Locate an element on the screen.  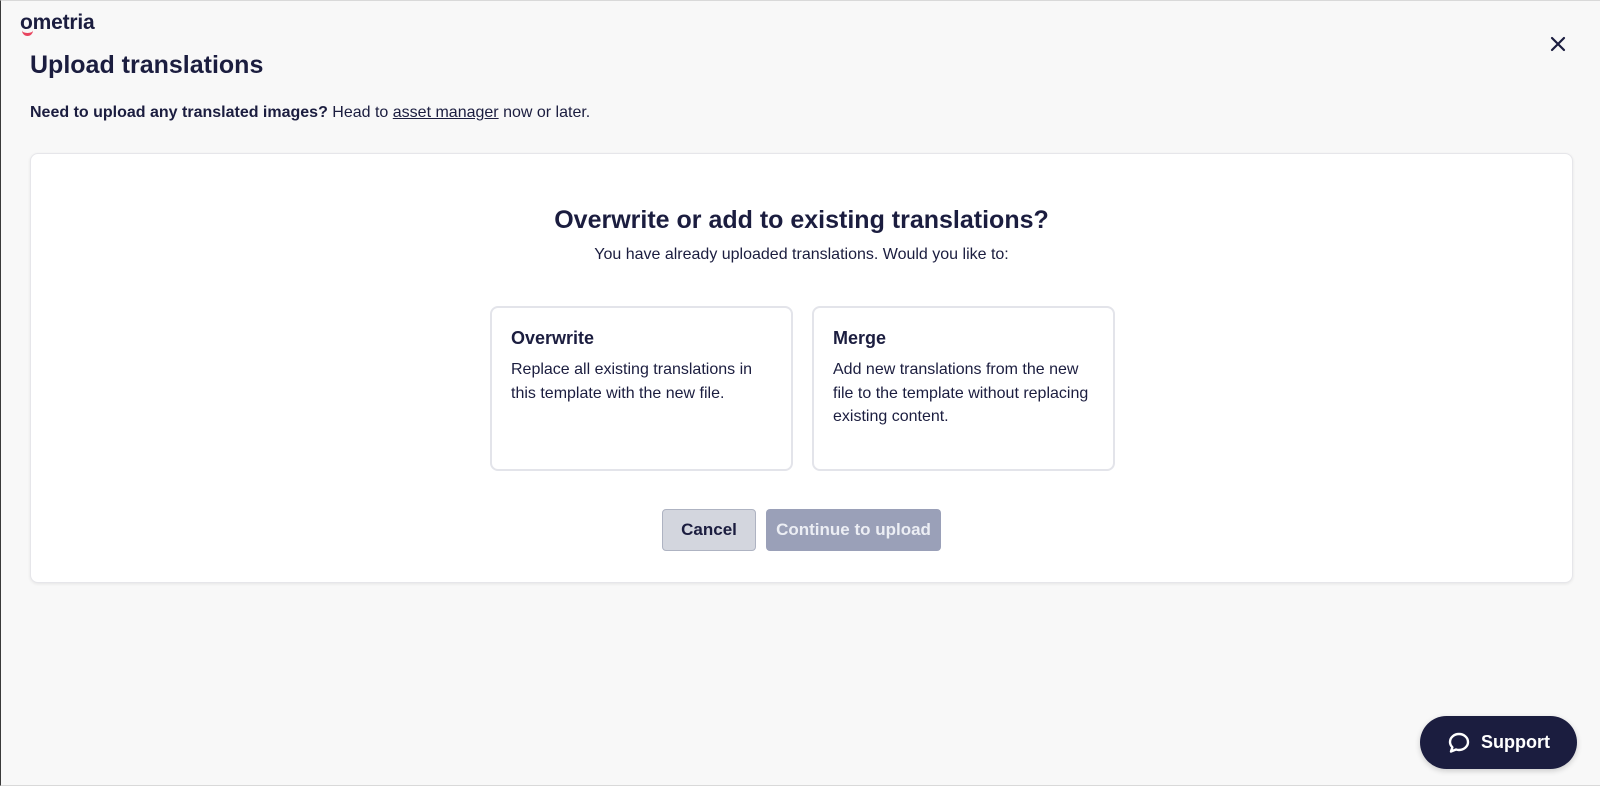
logo-smile-mark is located at coordinates (27, 33).